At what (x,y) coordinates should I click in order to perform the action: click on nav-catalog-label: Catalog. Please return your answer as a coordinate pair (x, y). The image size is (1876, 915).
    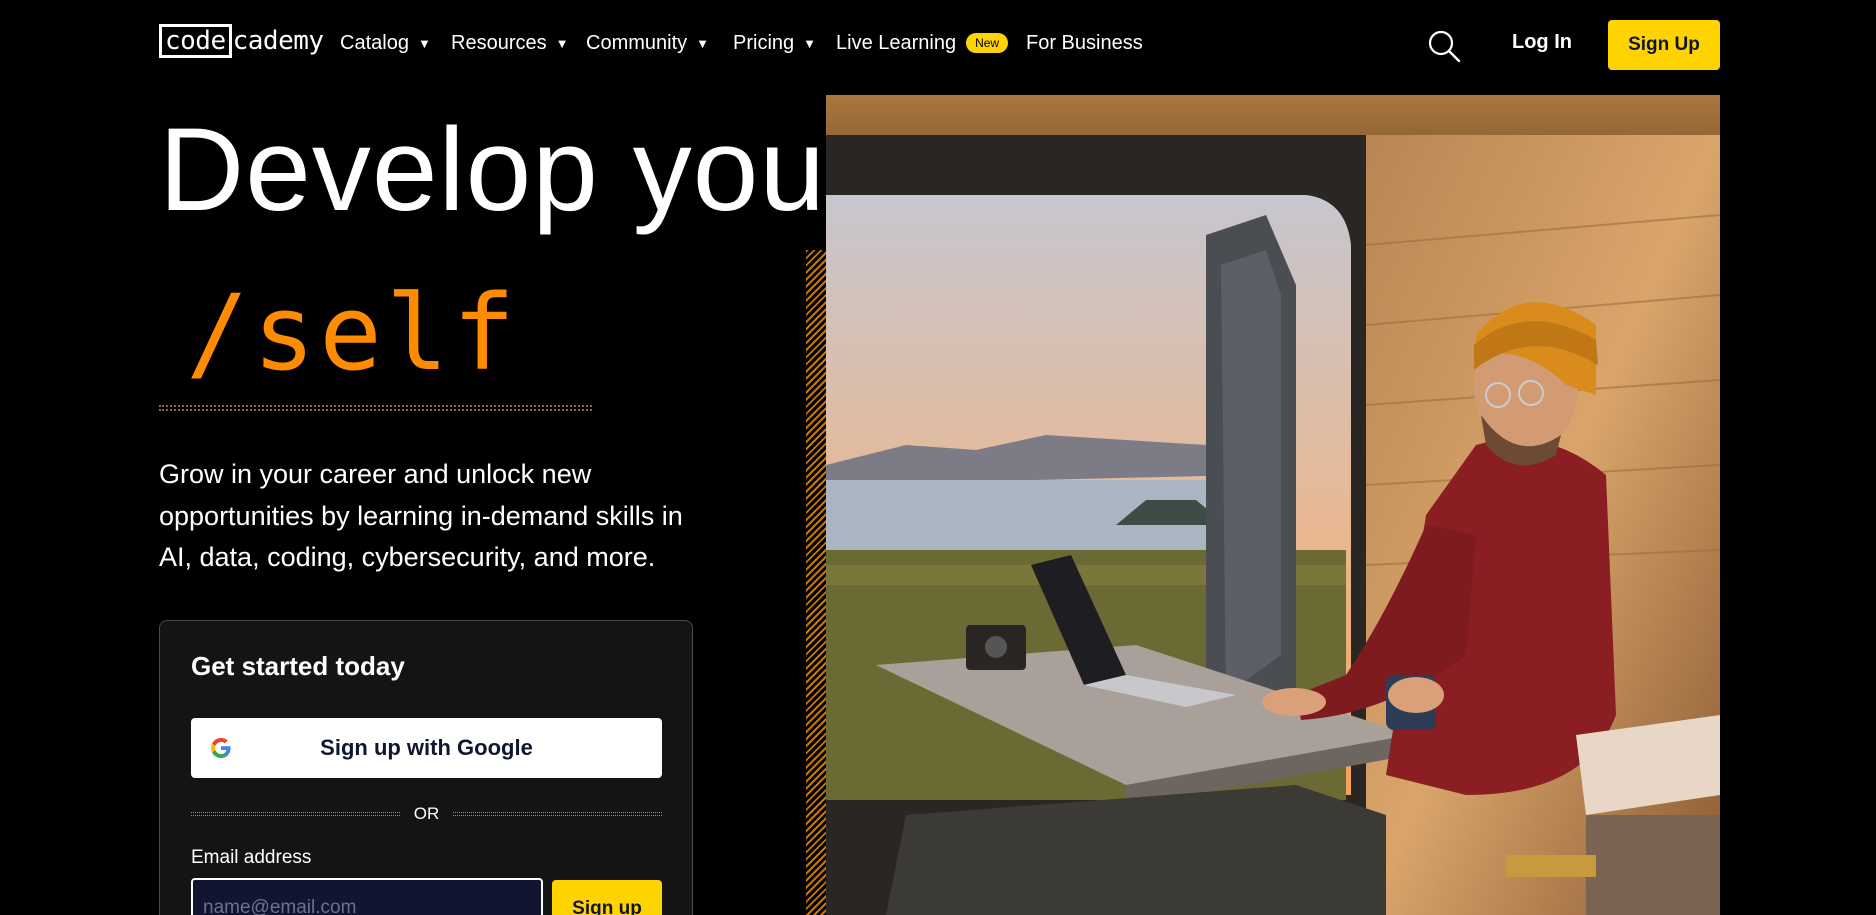
    Looking at the image, I should click on (374, 42).